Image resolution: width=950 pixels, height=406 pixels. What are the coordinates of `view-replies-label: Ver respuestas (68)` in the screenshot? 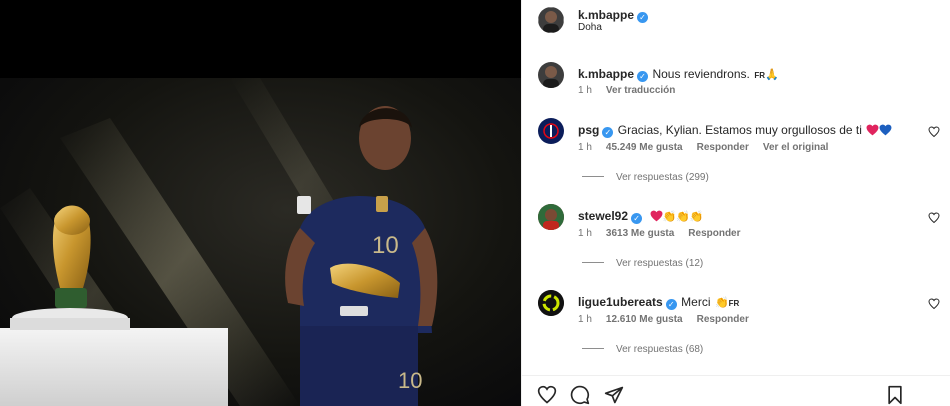 It's located at (659, 349).